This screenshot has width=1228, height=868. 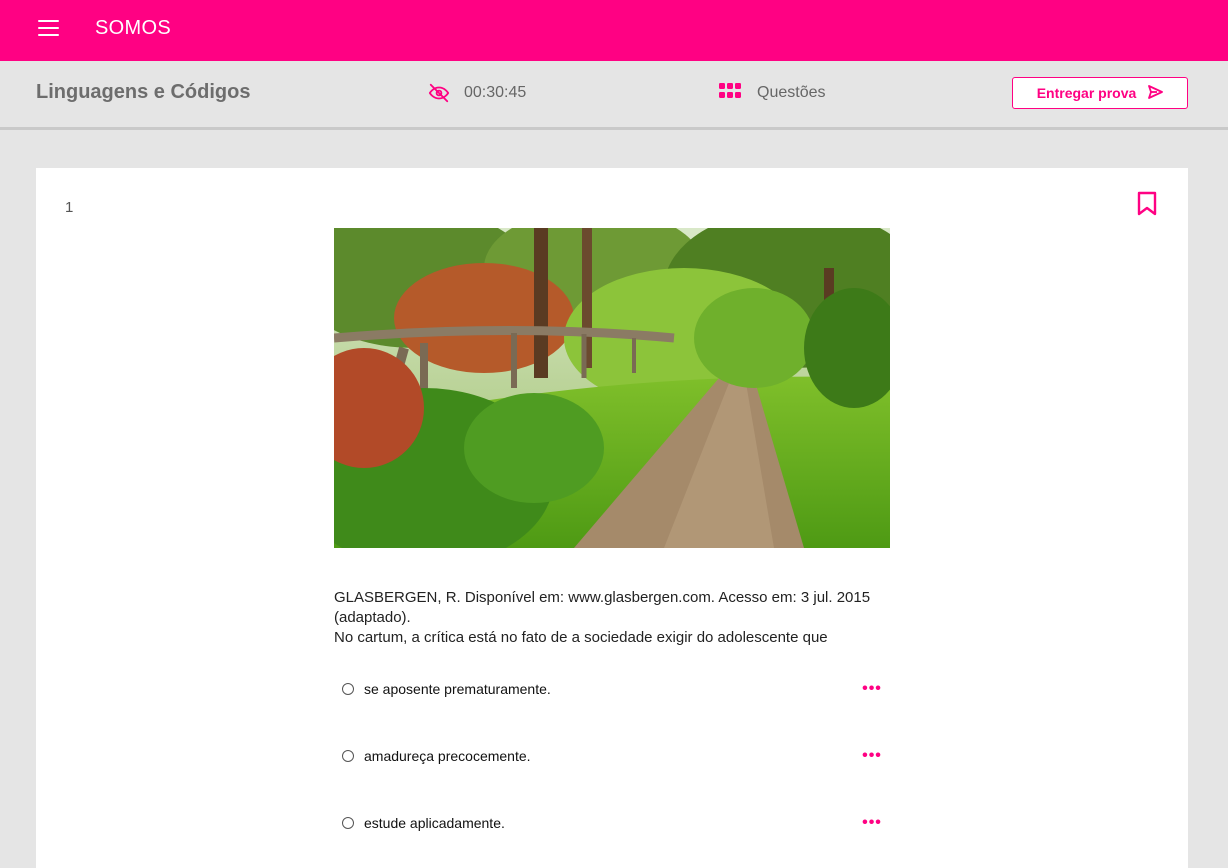 What do you see at coordinates (614, 30) in the screenshot?
I see `app-bar: SOMOS` at bounding box center [614, 30].